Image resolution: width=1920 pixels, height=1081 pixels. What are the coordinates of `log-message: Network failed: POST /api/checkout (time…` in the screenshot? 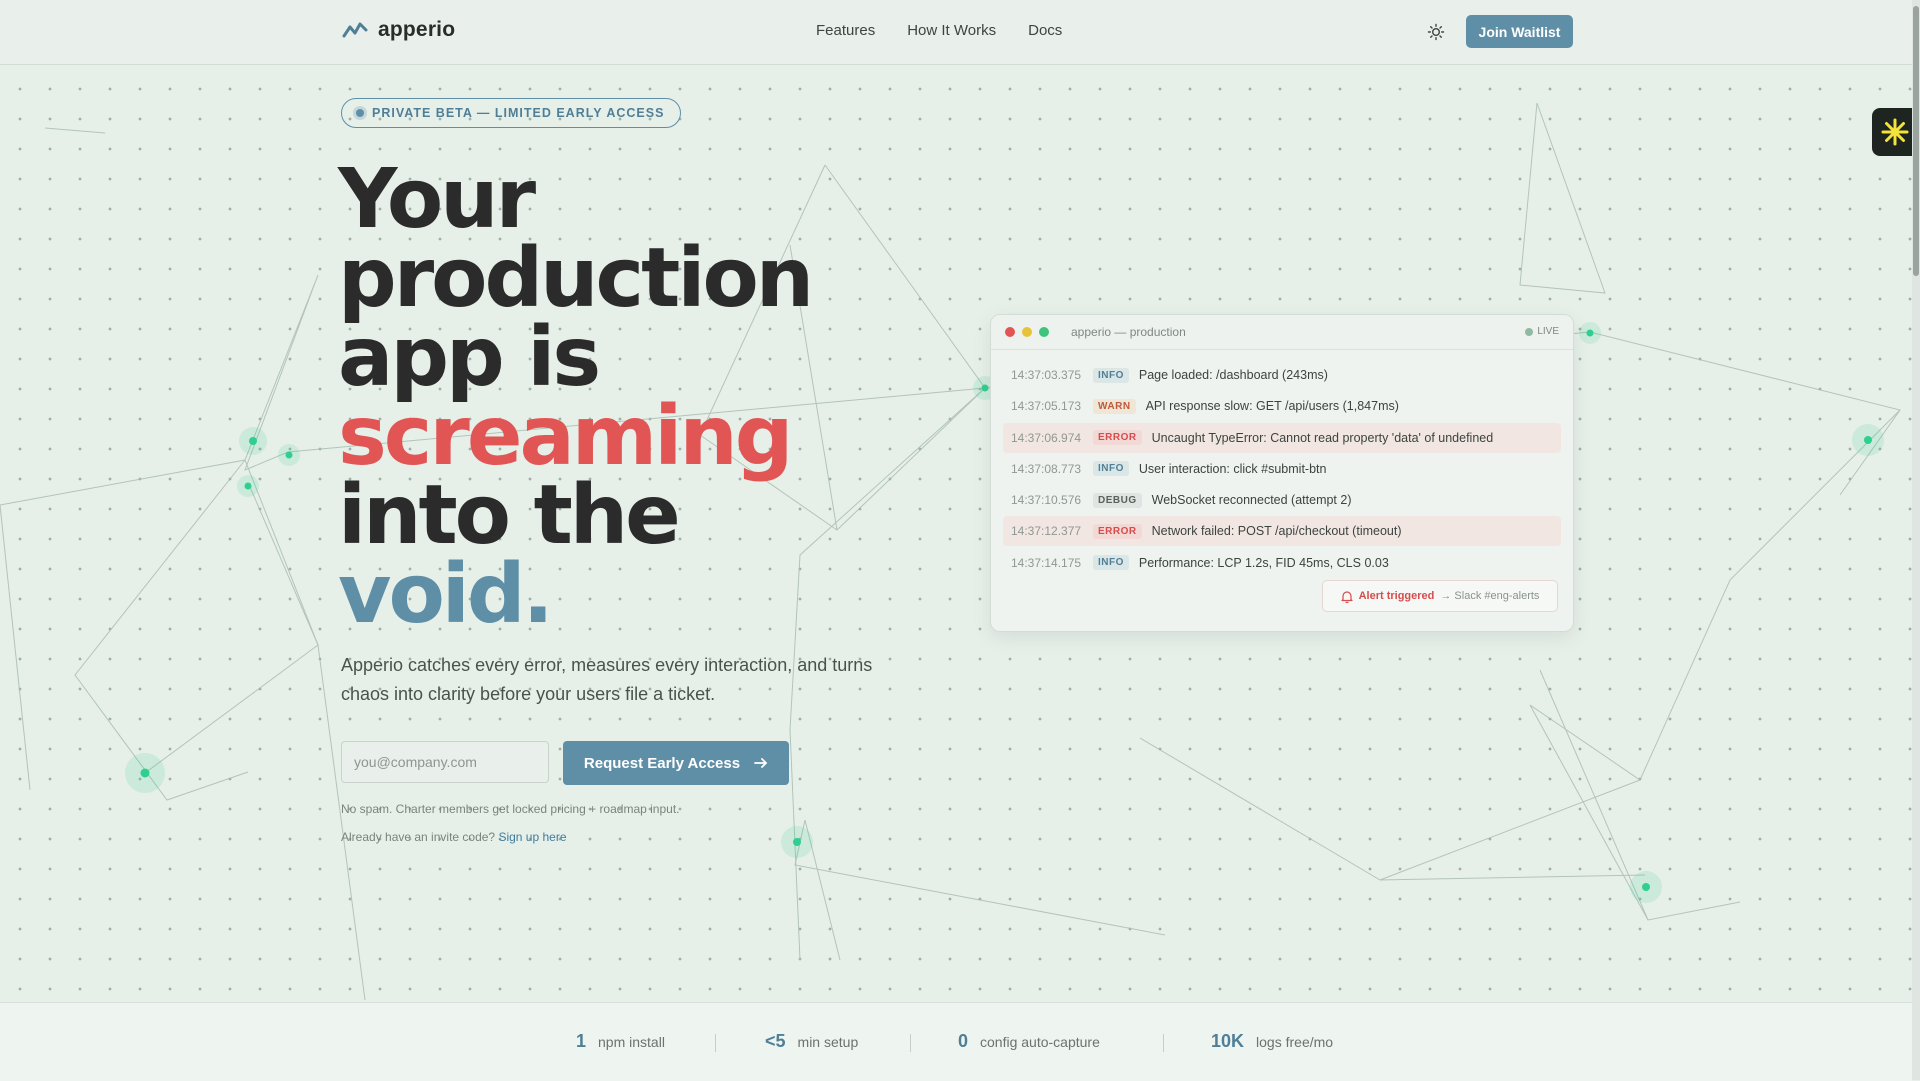 It's located at (1276, 531).